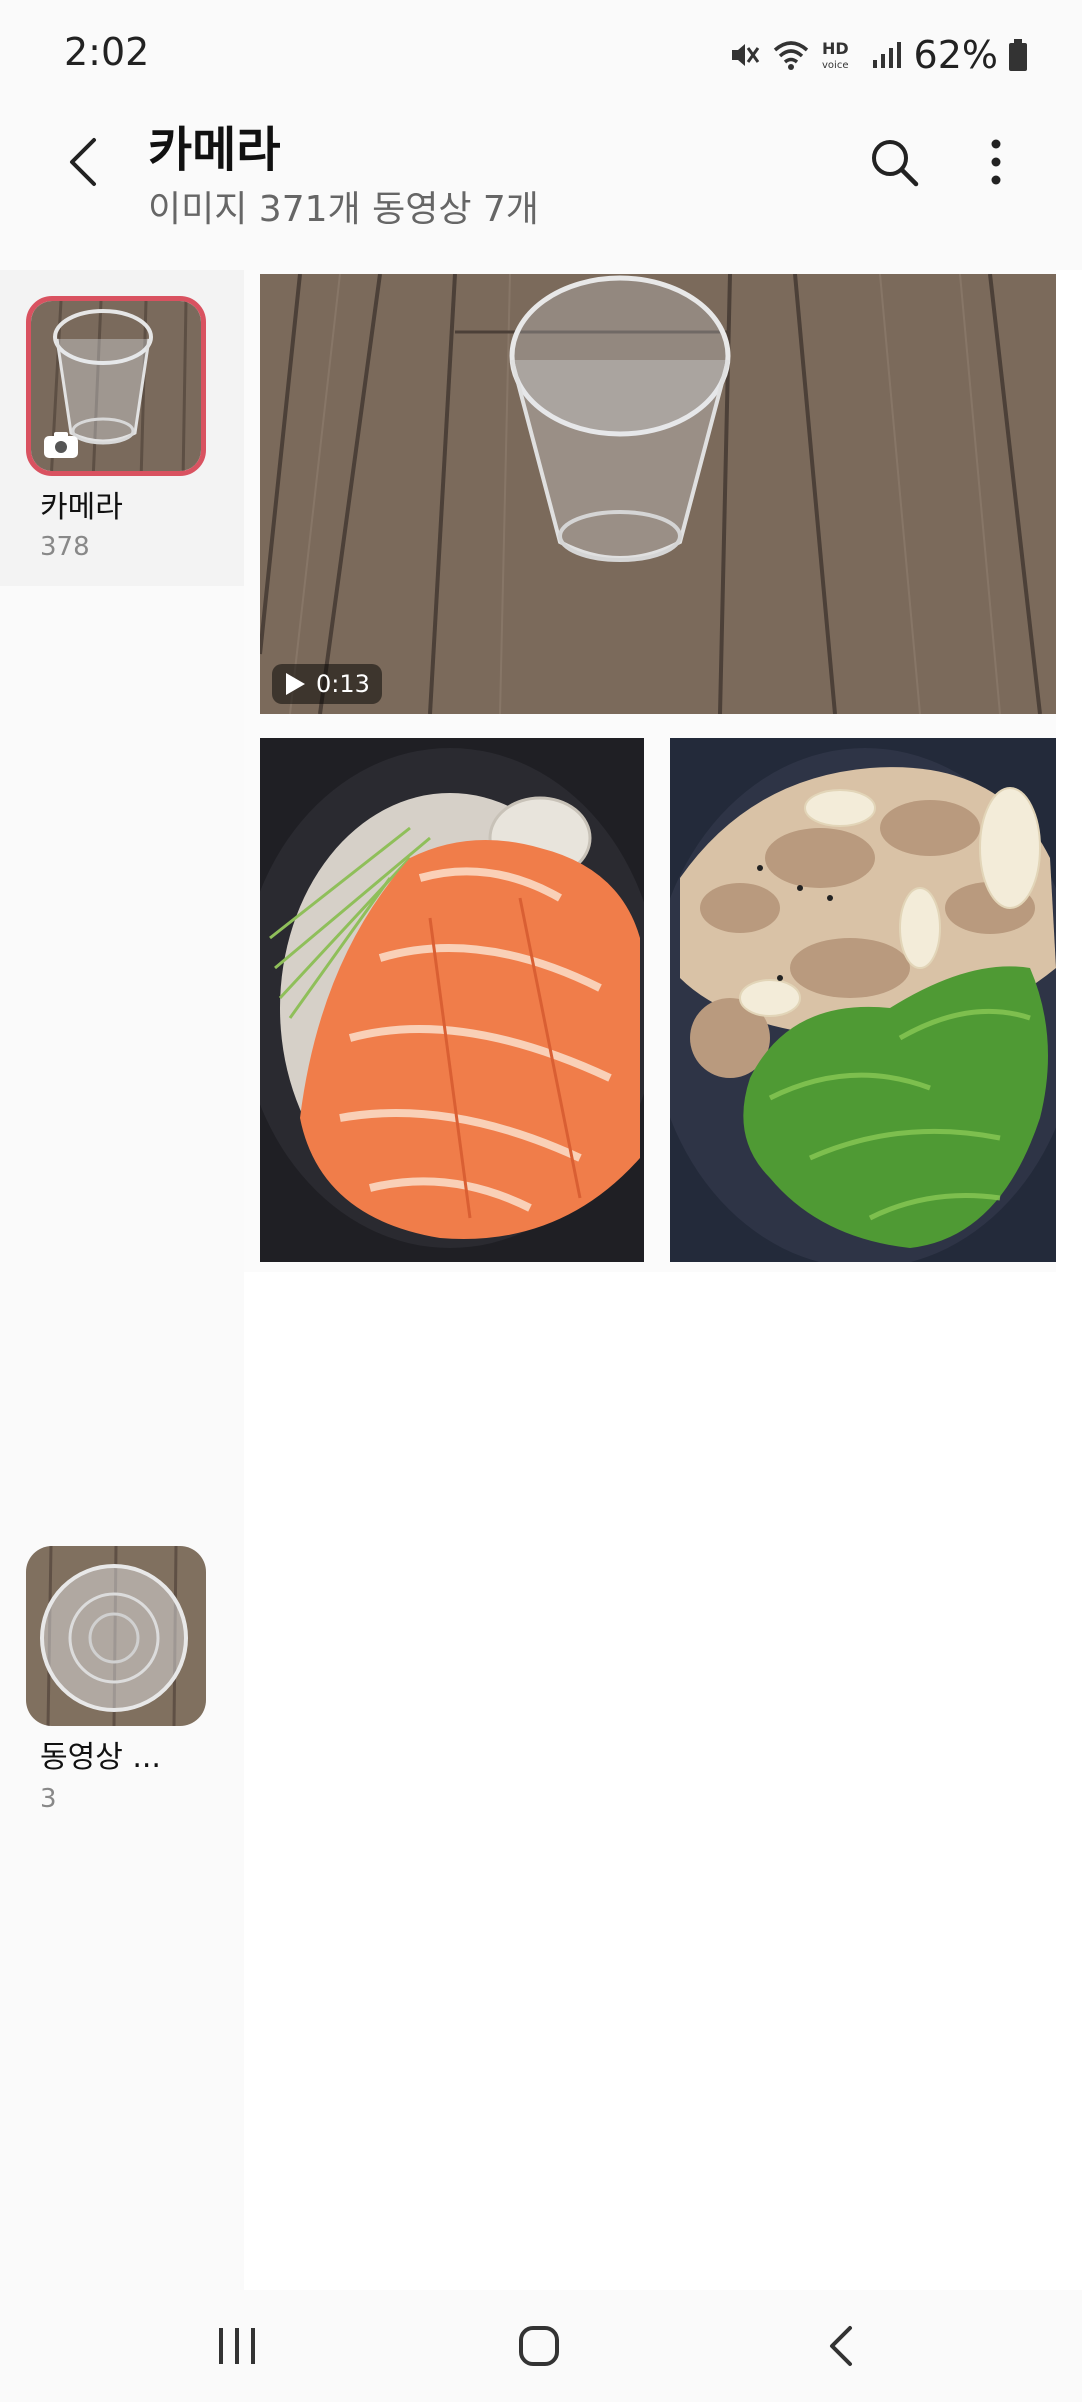  I want to click on album-card-videos: 동영상 ... 3, so click(122, 1676).